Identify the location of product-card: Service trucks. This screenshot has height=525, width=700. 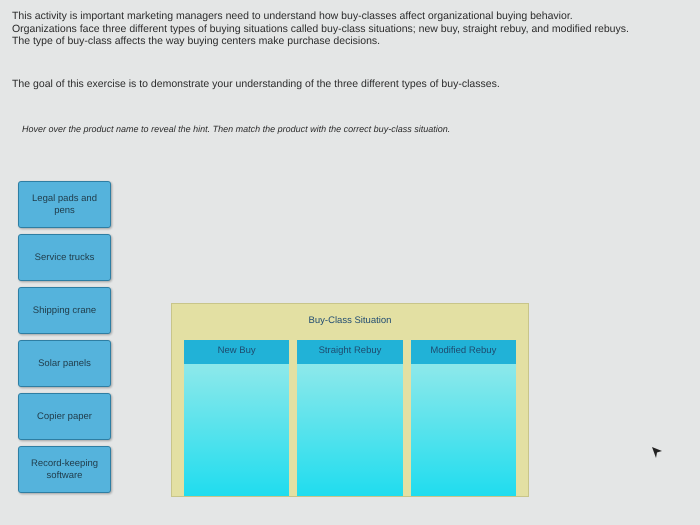
(64, 258).